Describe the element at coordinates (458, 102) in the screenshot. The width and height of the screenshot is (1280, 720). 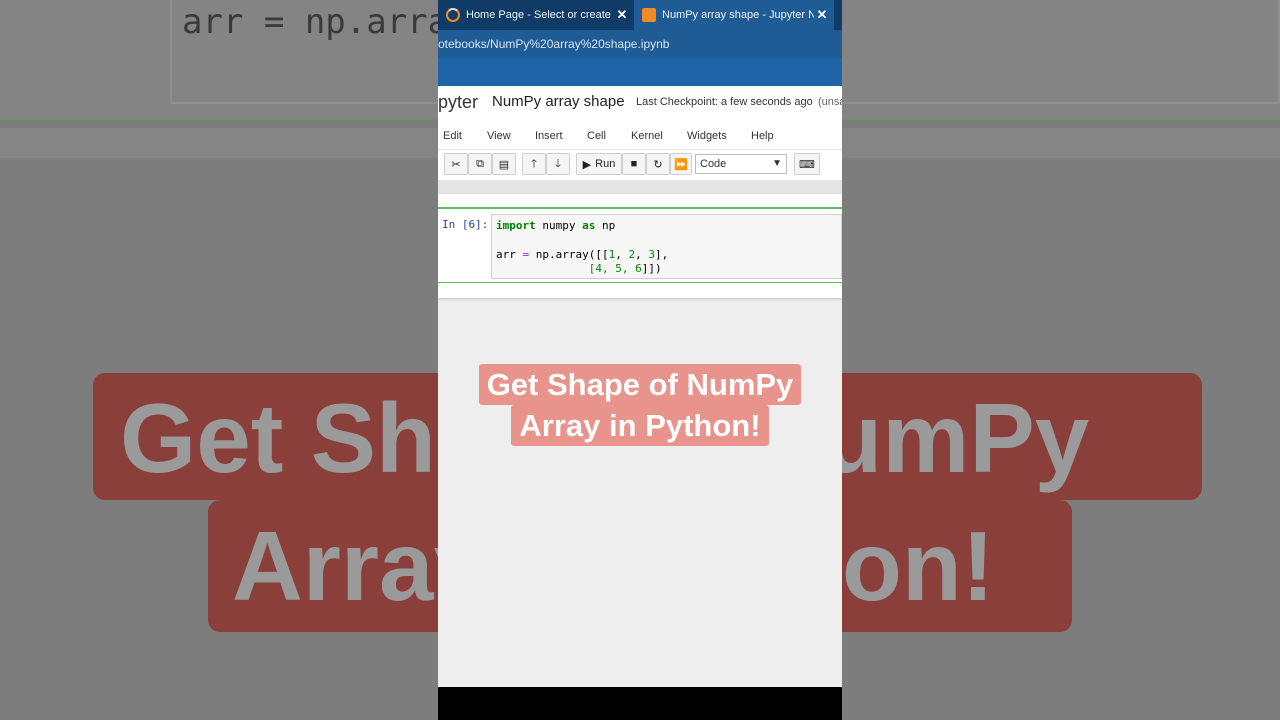
I see `jupyter-logo: pyter` at that location.